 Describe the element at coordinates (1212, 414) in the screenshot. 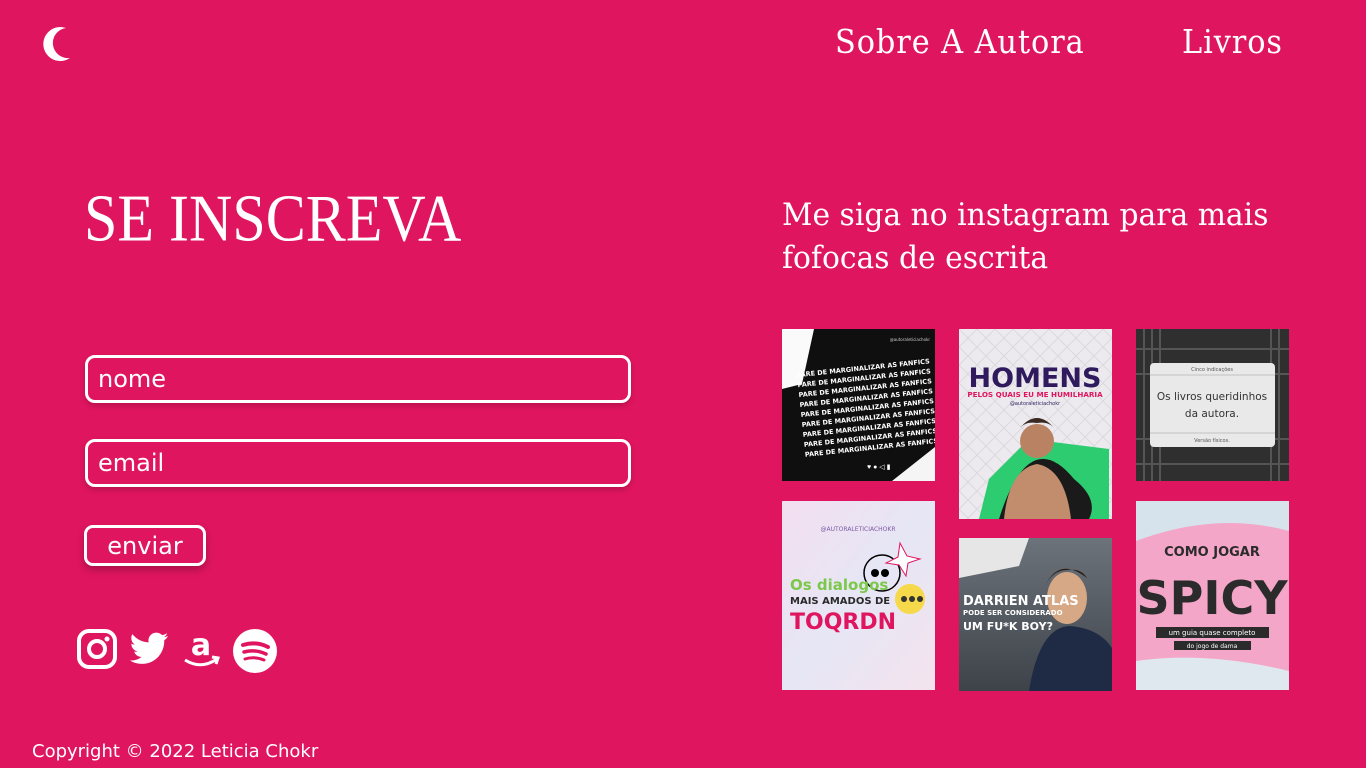

I see `svg-text: da autora.` at that location.